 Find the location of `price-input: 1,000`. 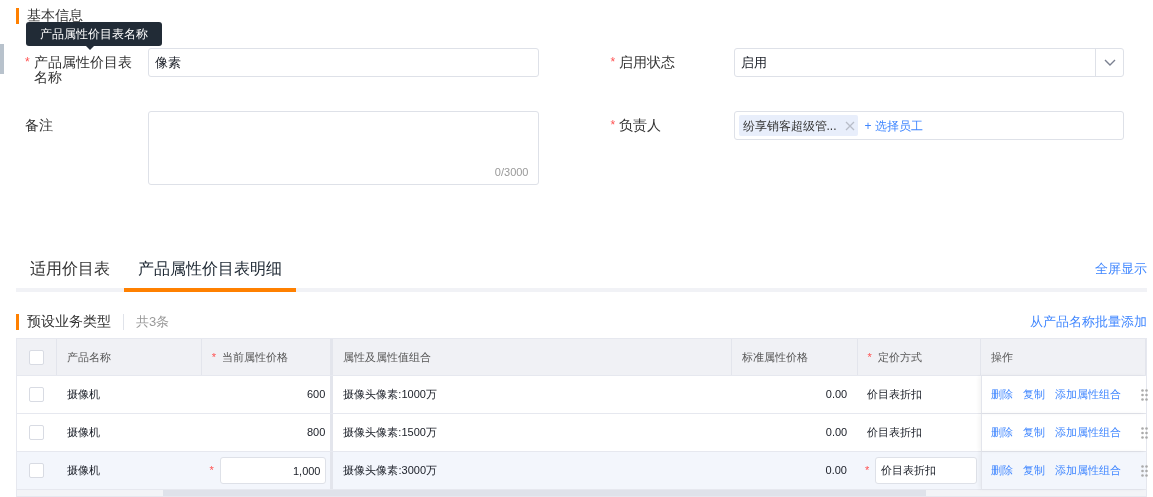

price-input: 1,000 is located at coordinates (273, 470).